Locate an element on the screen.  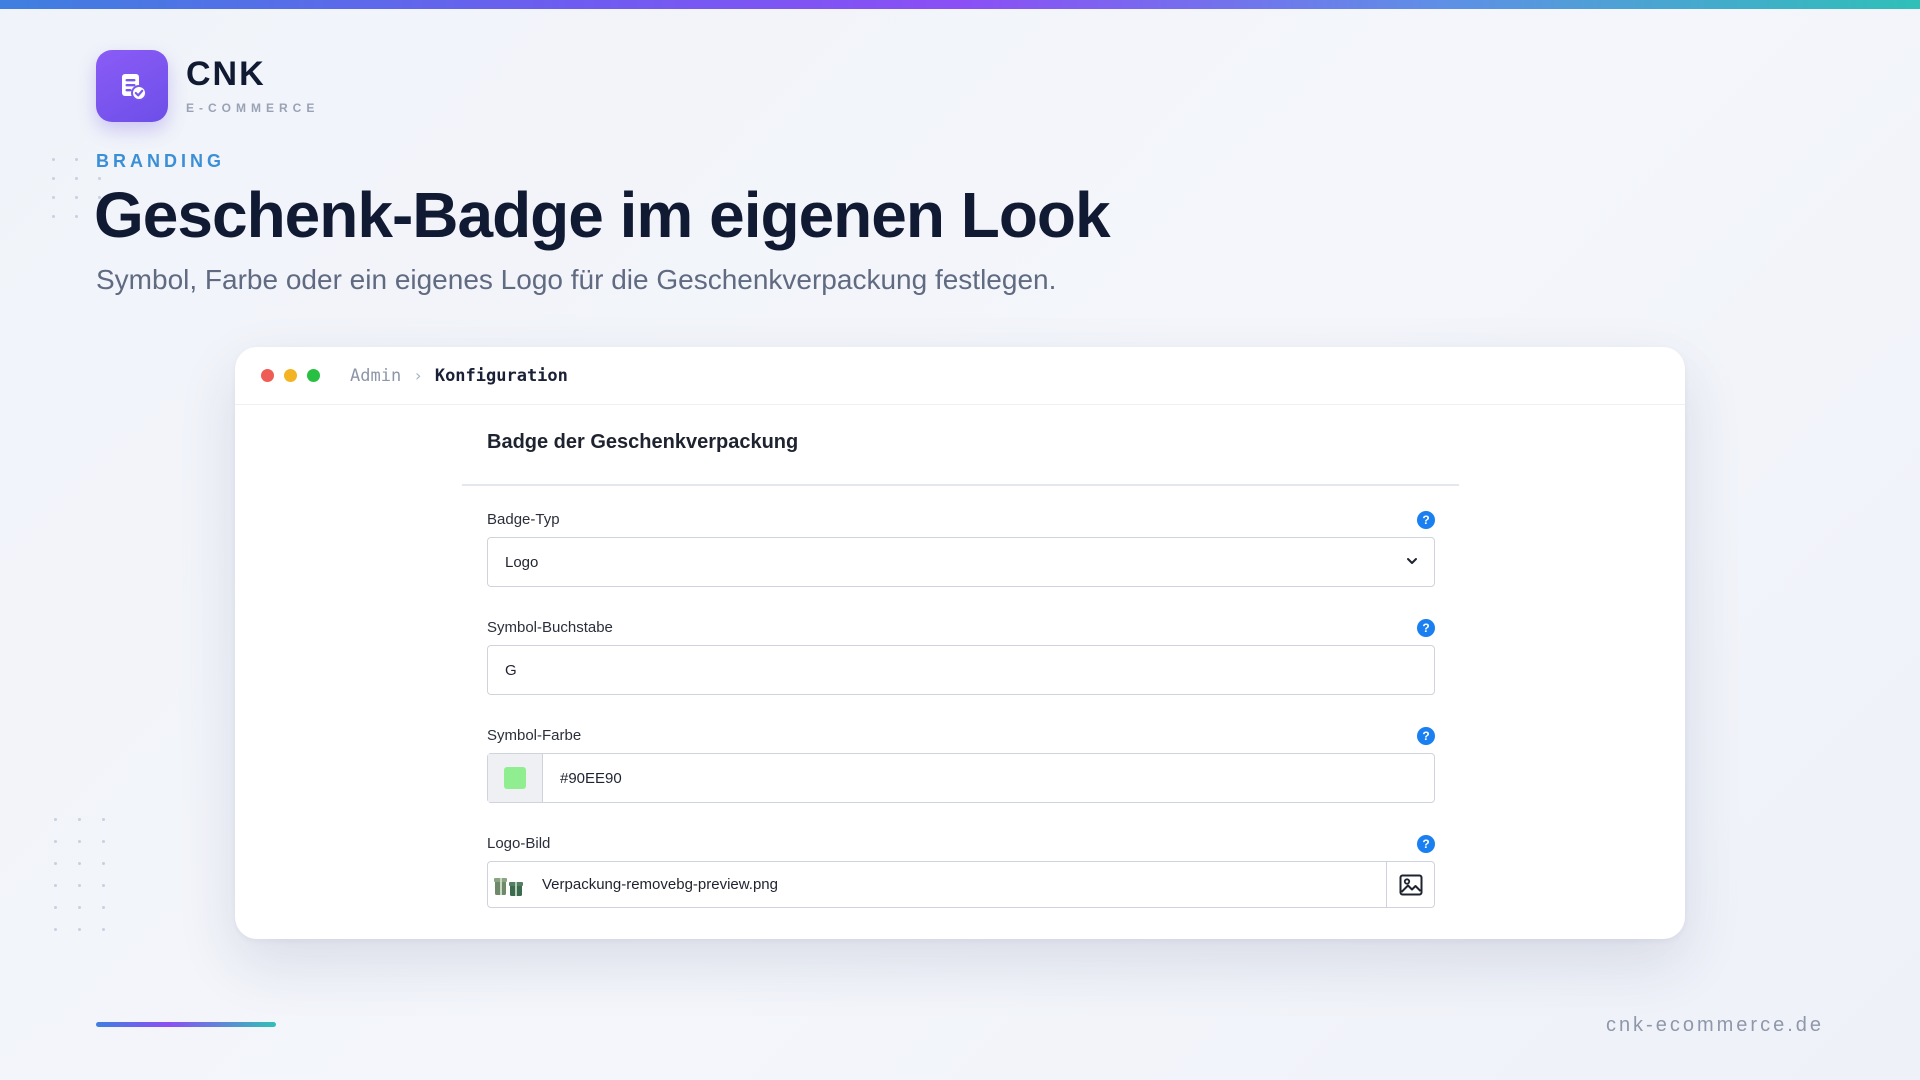
logo-file-name: Verpackung-removebg-preview.png is located at coordinates (660, 884).